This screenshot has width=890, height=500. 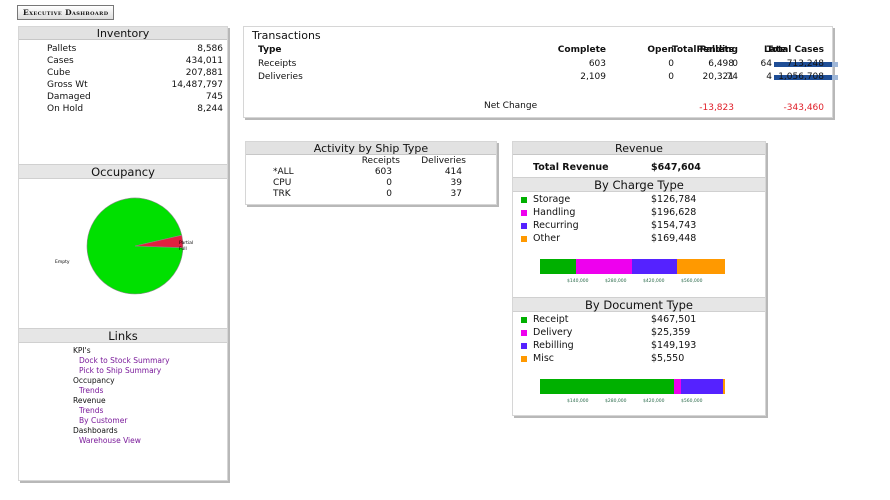 I want to click on links-header: Links, so click(x=123, y=335).